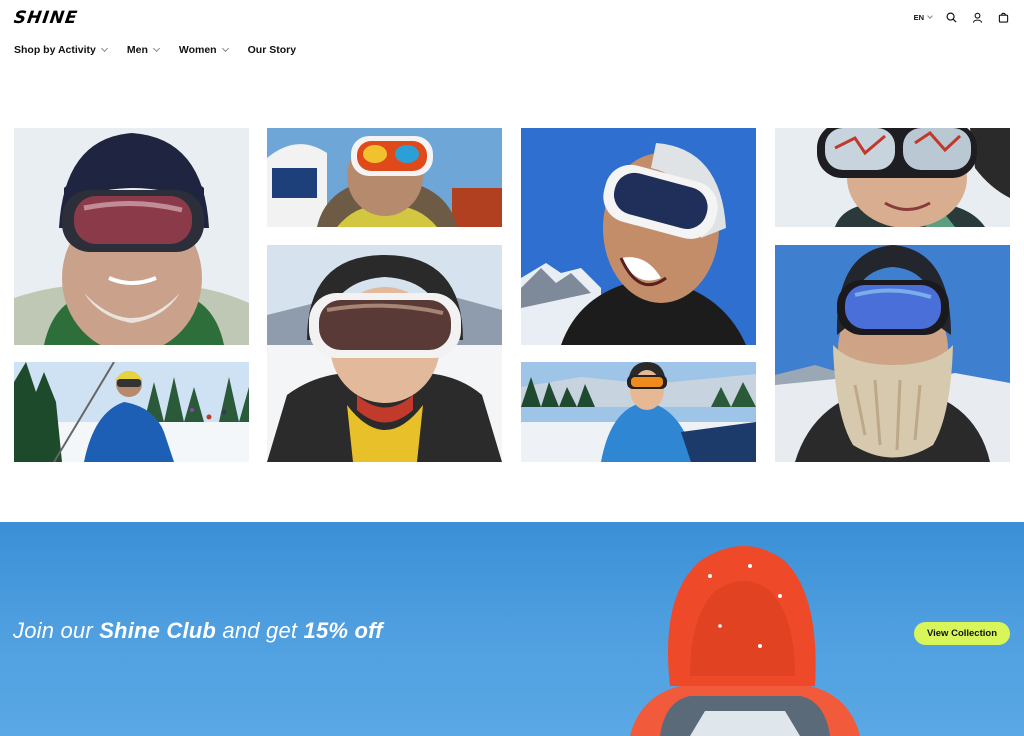  I want to click on language-label: EN, so click(918, 17).